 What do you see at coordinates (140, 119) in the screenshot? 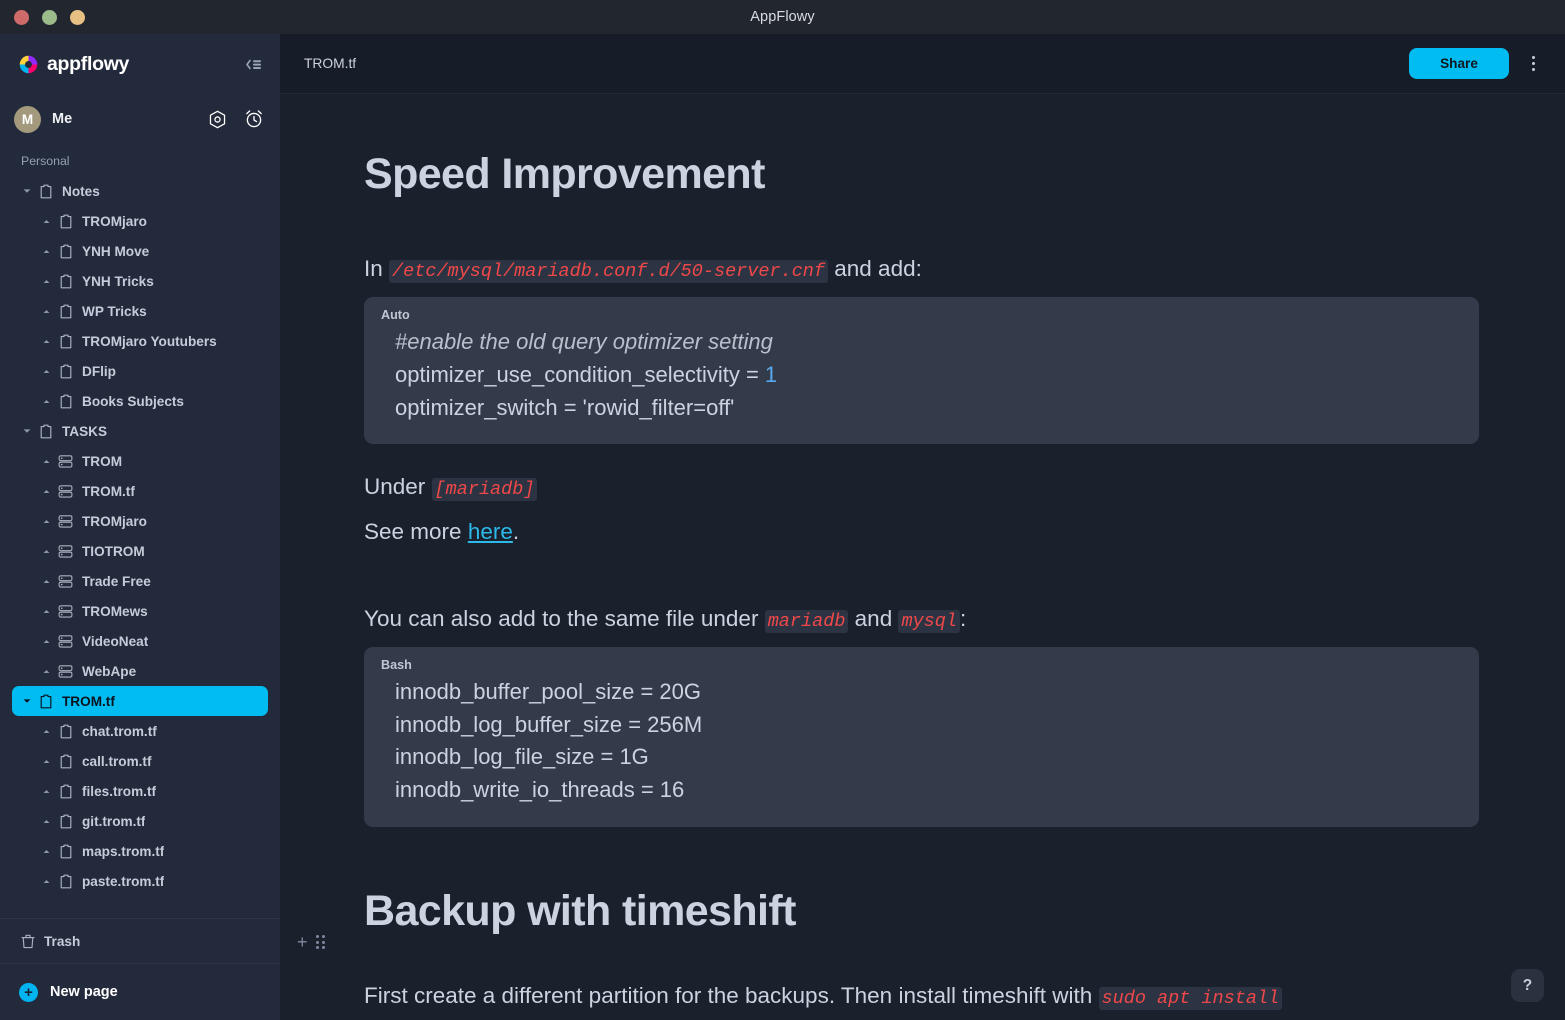
I see `sidebar-user-row: M Me` at bounding box center [140, 119].